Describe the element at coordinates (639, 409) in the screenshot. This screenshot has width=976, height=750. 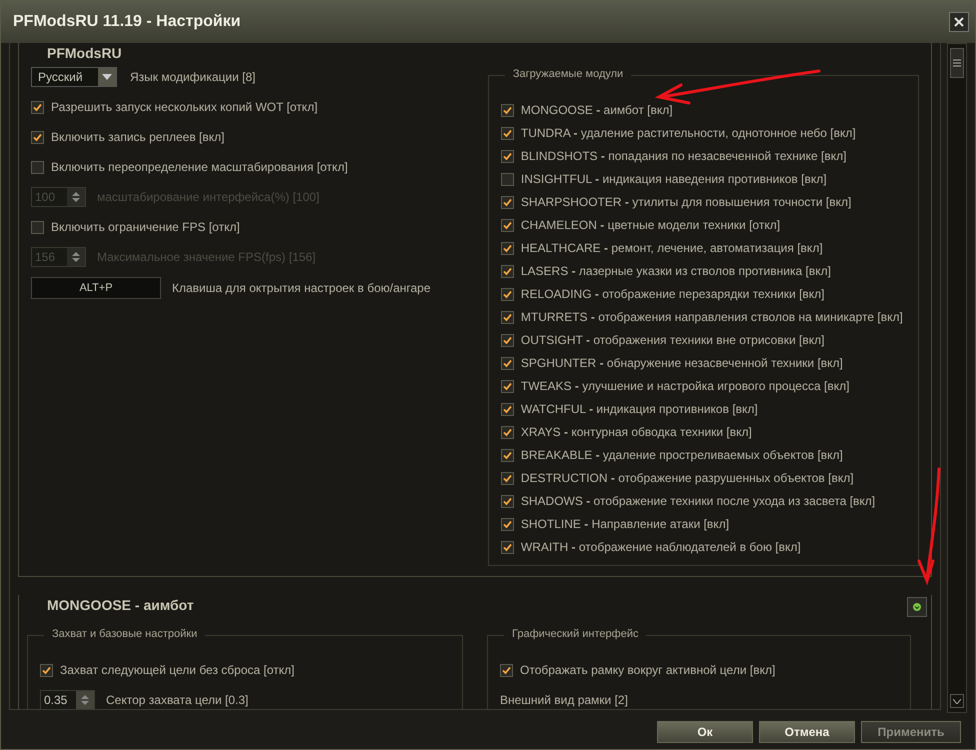
I see `module-label: WATCHFUL - индикация противников [вкл]` at that location.